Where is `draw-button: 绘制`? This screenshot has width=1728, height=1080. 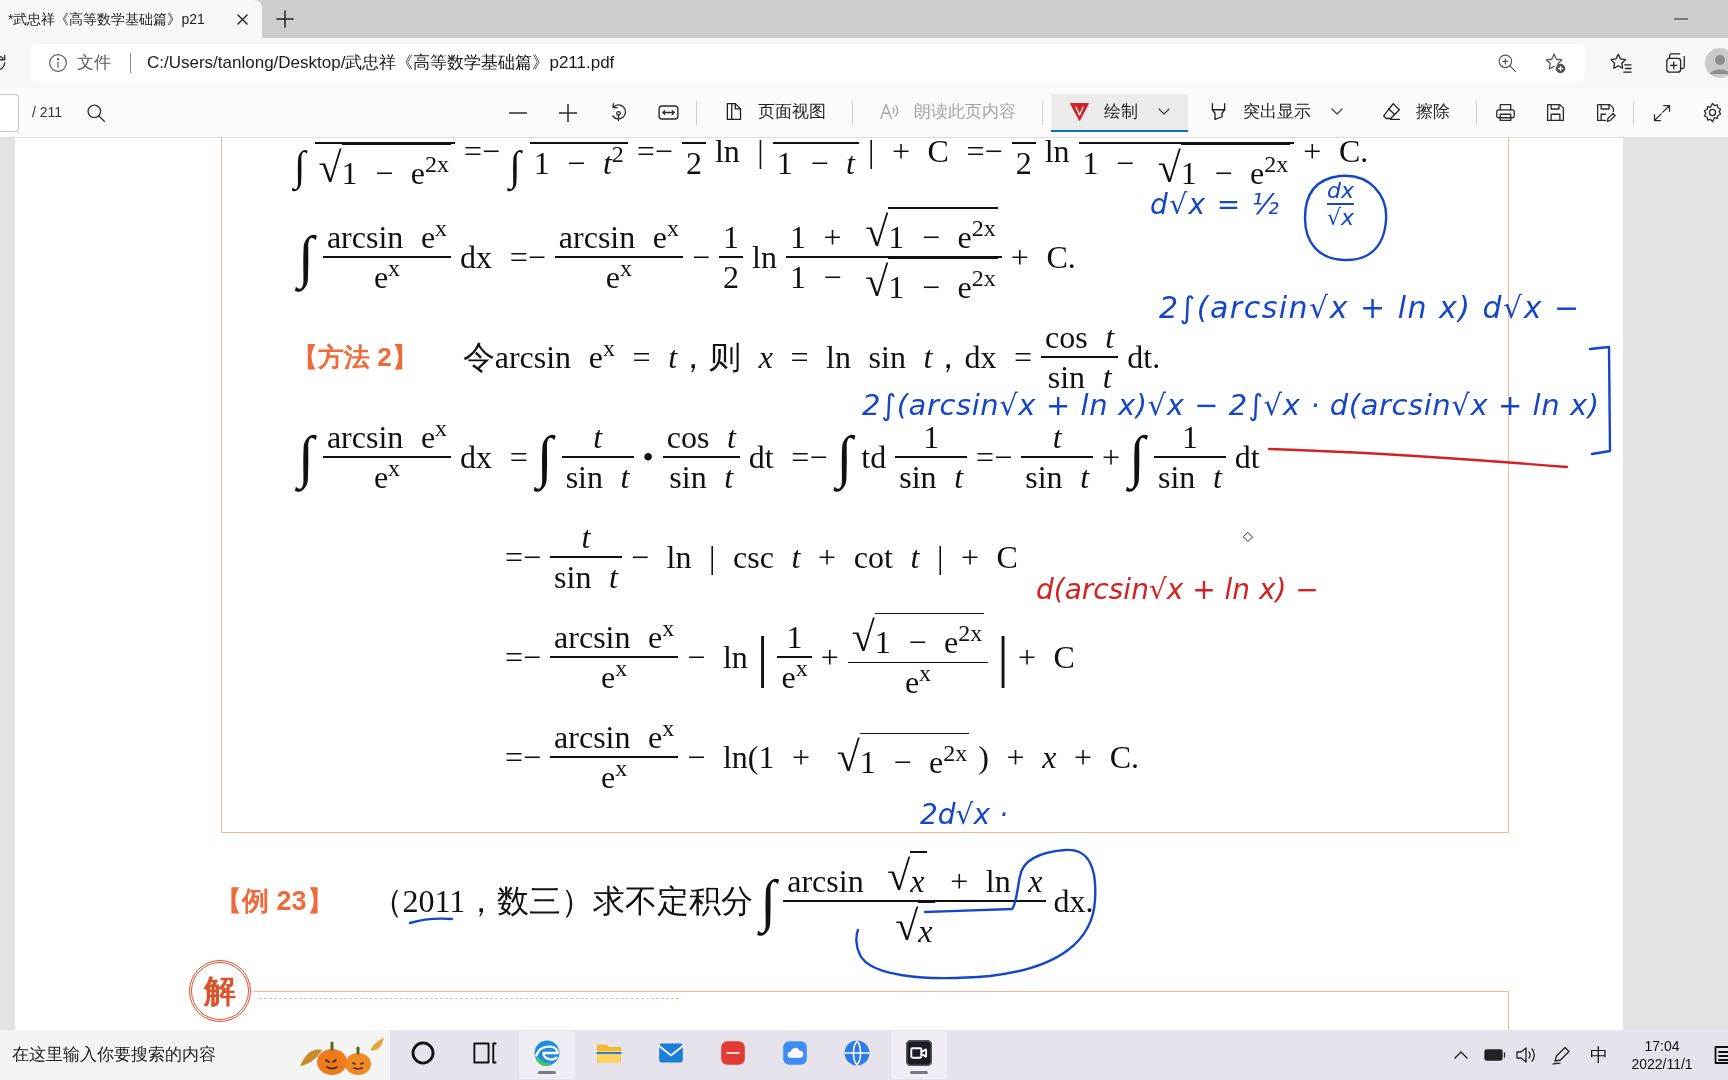 draw-button: 绘制 is located at coordinates (1120, 112).